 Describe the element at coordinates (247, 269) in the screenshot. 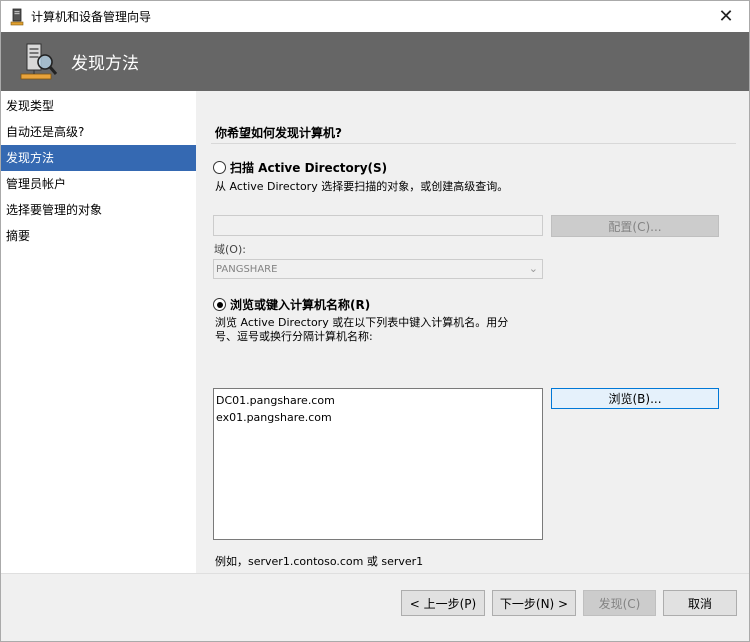

I see `domain-value: PANGSHARE` at that location.